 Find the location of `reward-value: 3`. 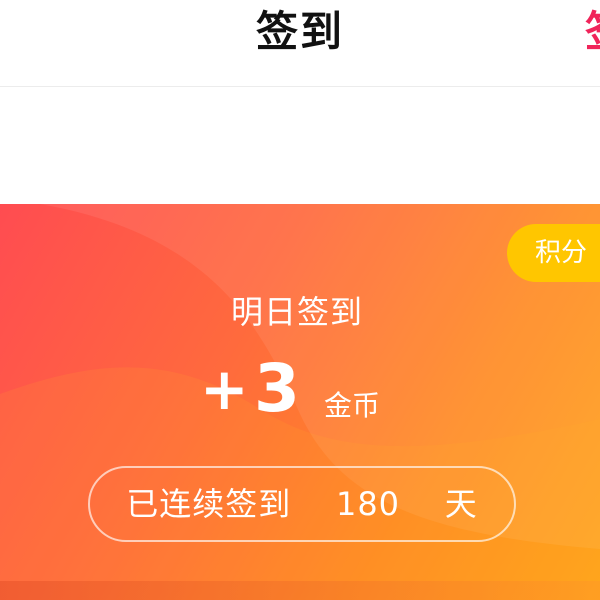

reward-value: 3 is located at coordinates (277, 388).